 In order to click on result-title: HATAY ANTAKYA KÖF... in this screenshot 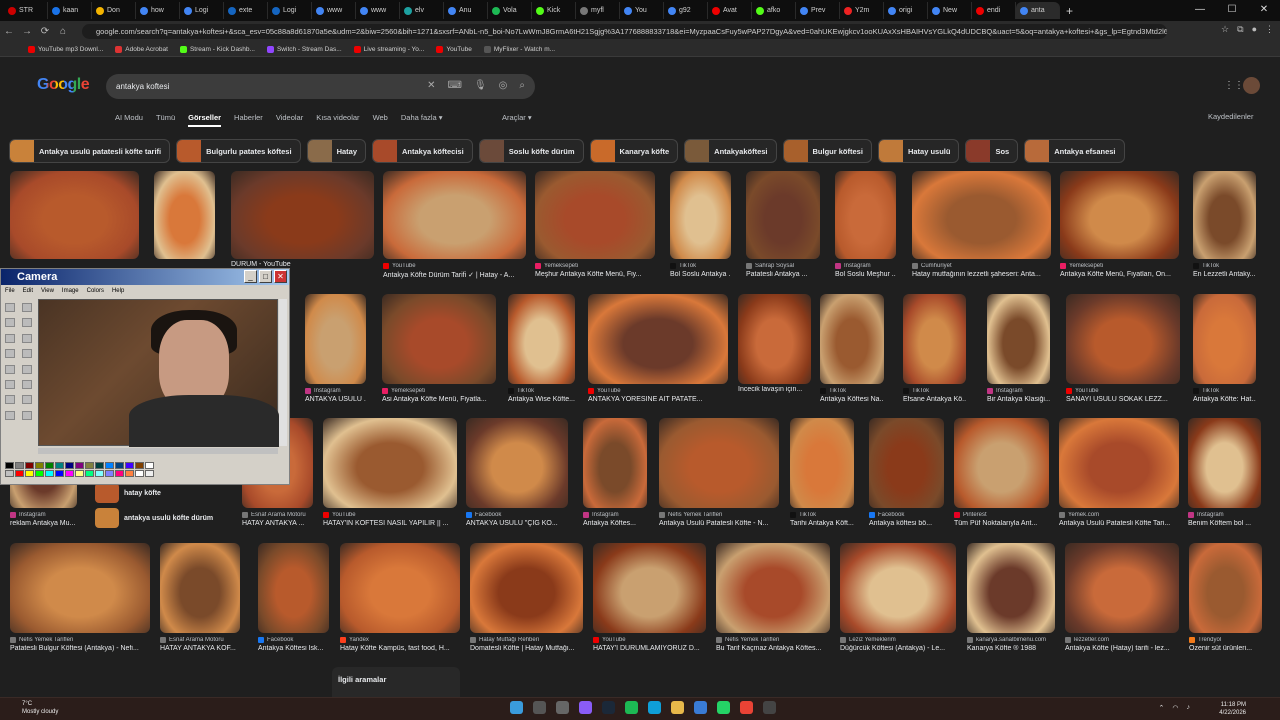, I will do `click(200, 648)`.